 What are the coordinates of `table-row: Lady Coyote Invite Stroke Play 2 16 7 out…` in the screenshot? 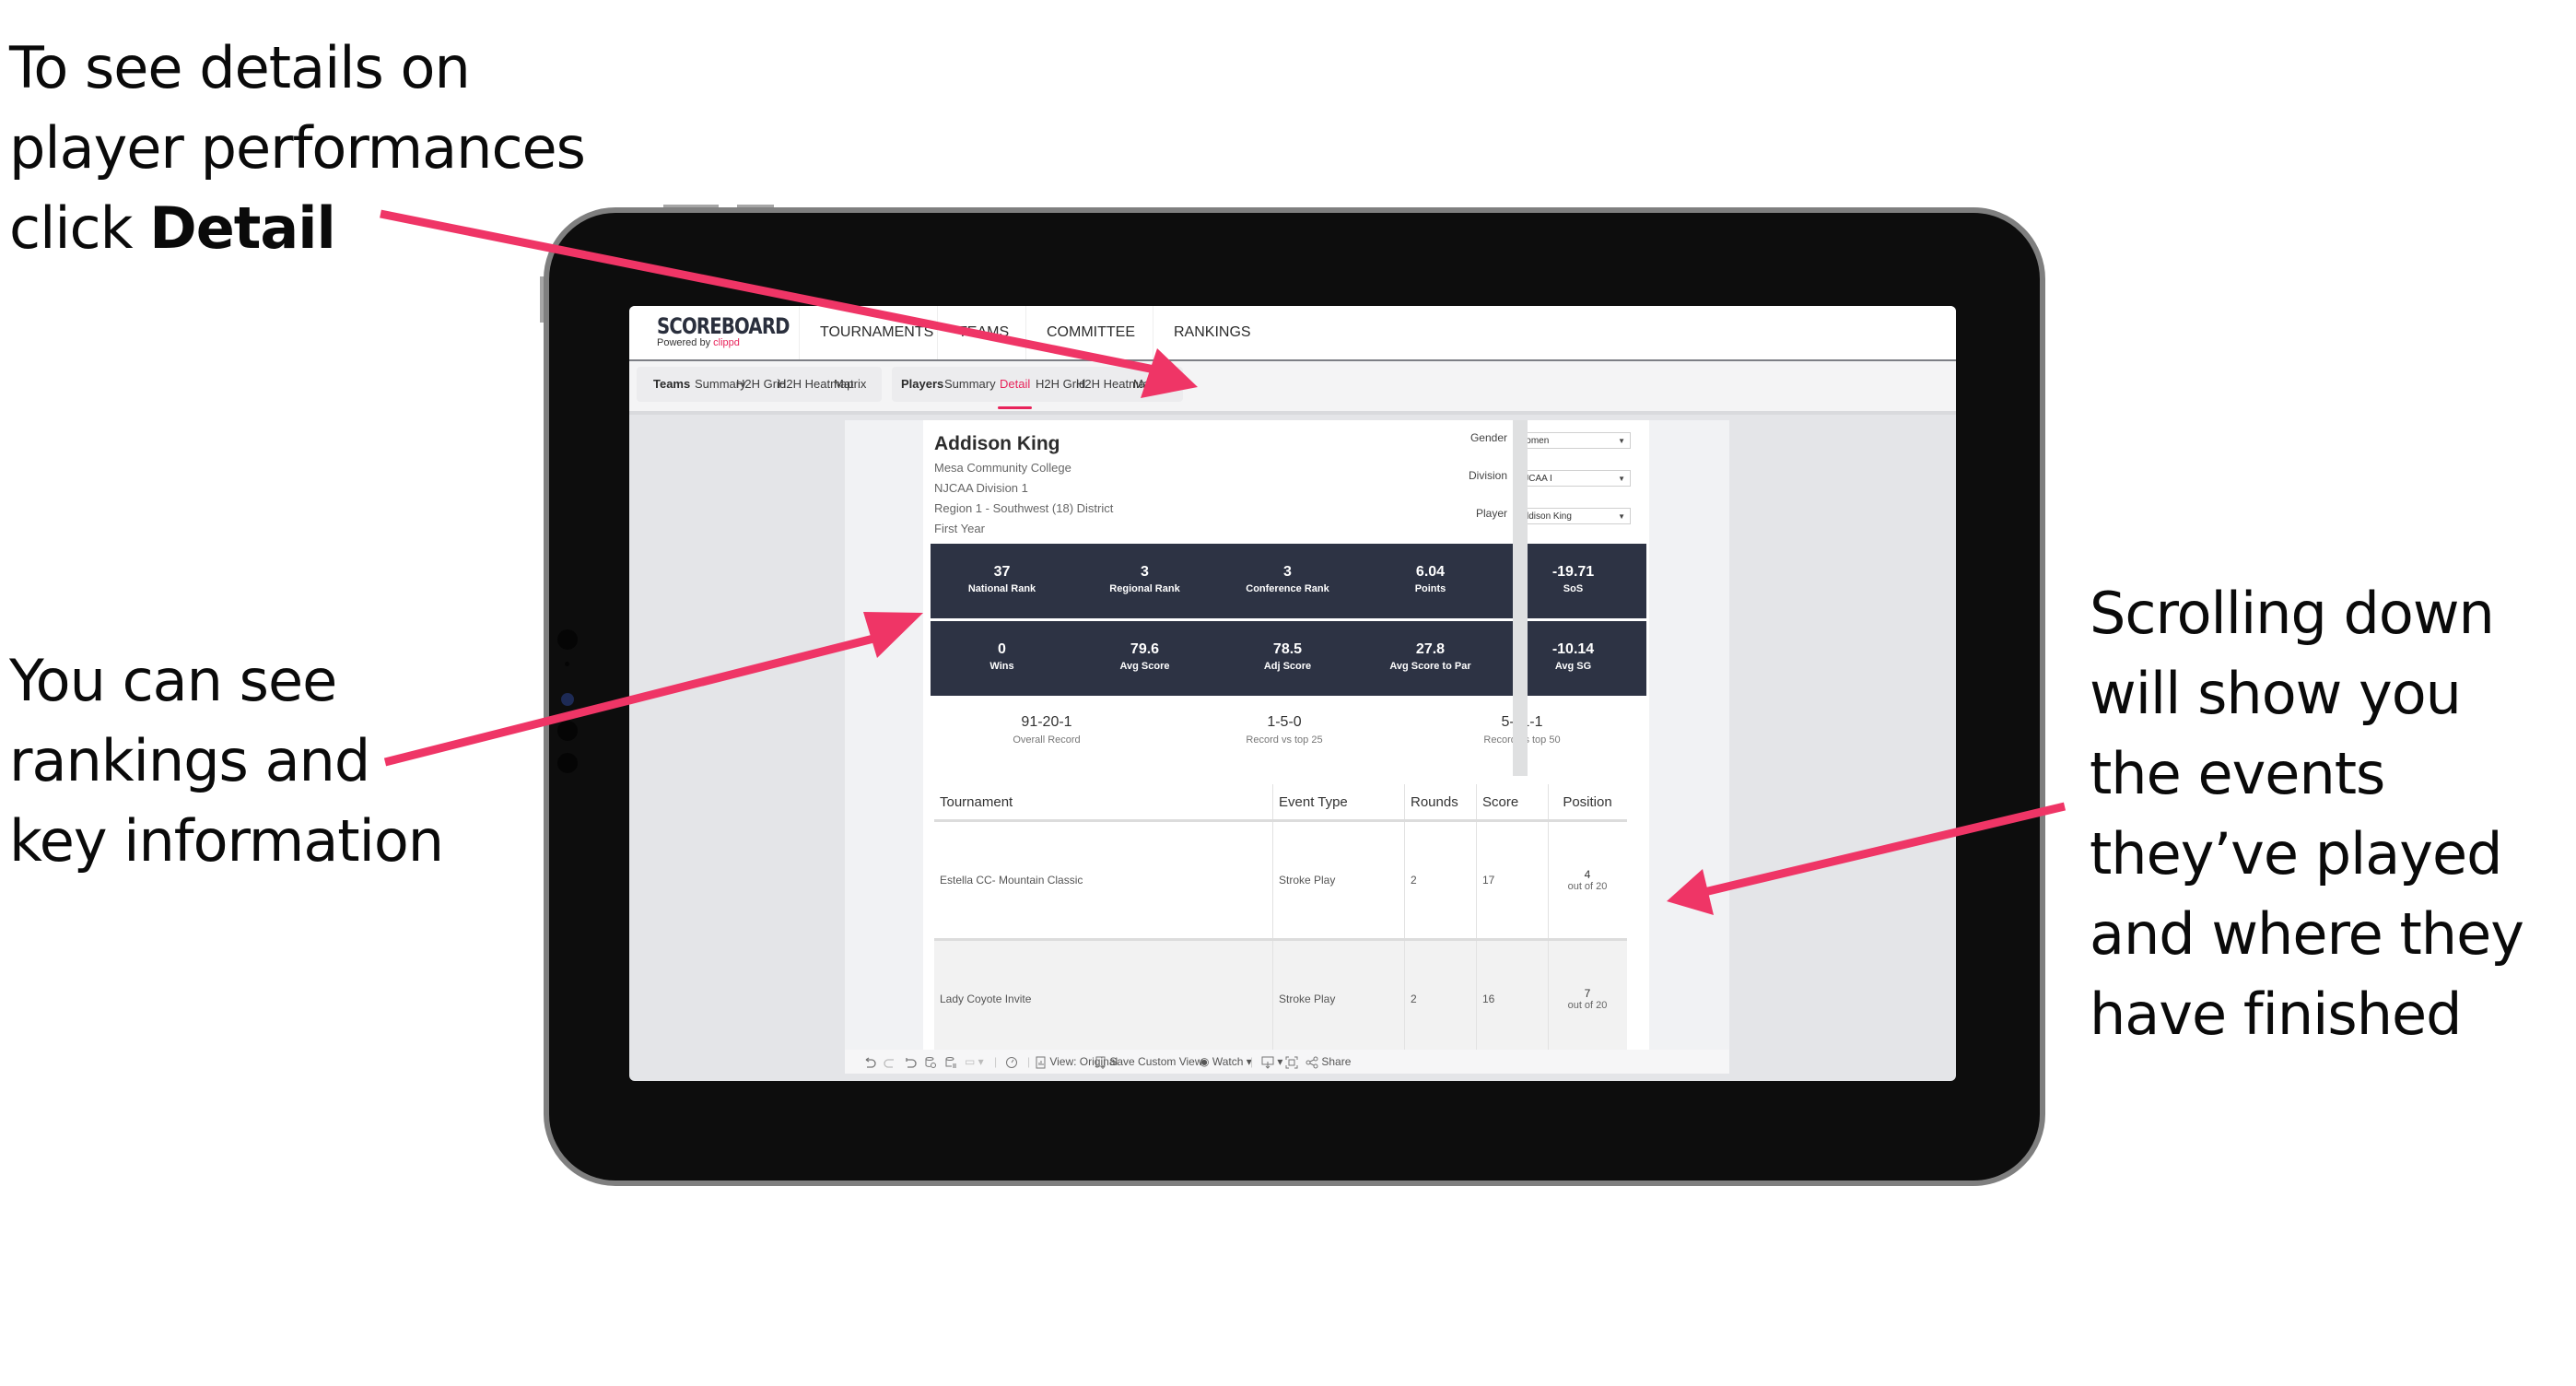 It's located at (1280, 999).